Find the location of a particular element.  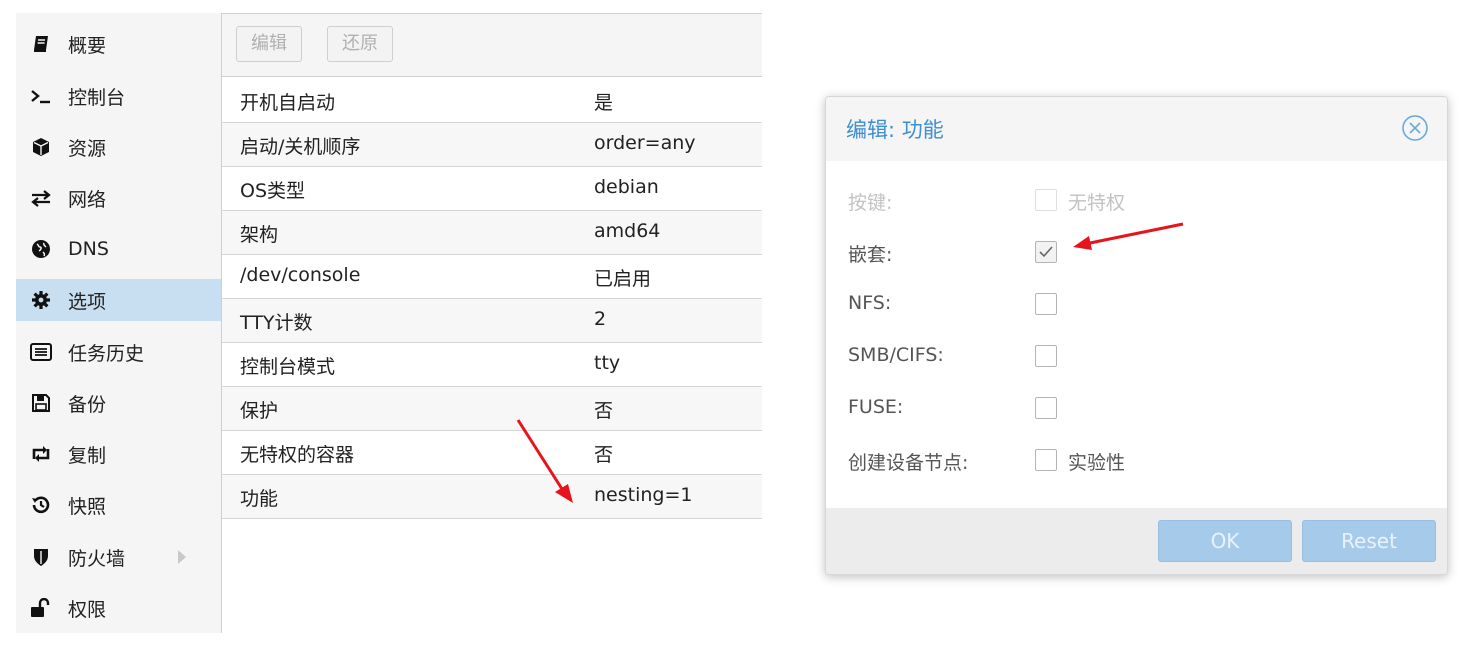

dialog-header: 编辑: 功能 is located at coordinates (1136, 129).